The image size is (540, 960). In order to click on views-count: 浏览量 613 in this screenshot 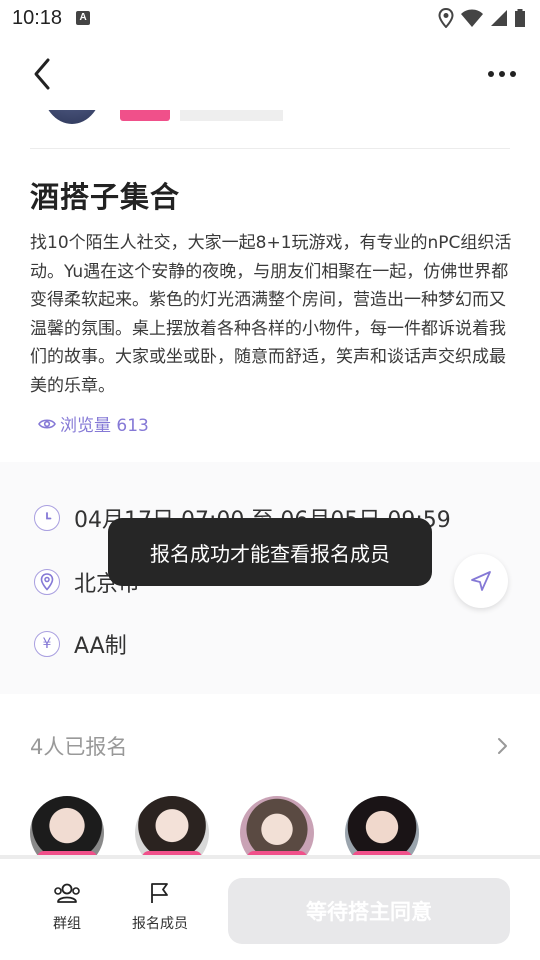, I will do `click(93, 423)`.